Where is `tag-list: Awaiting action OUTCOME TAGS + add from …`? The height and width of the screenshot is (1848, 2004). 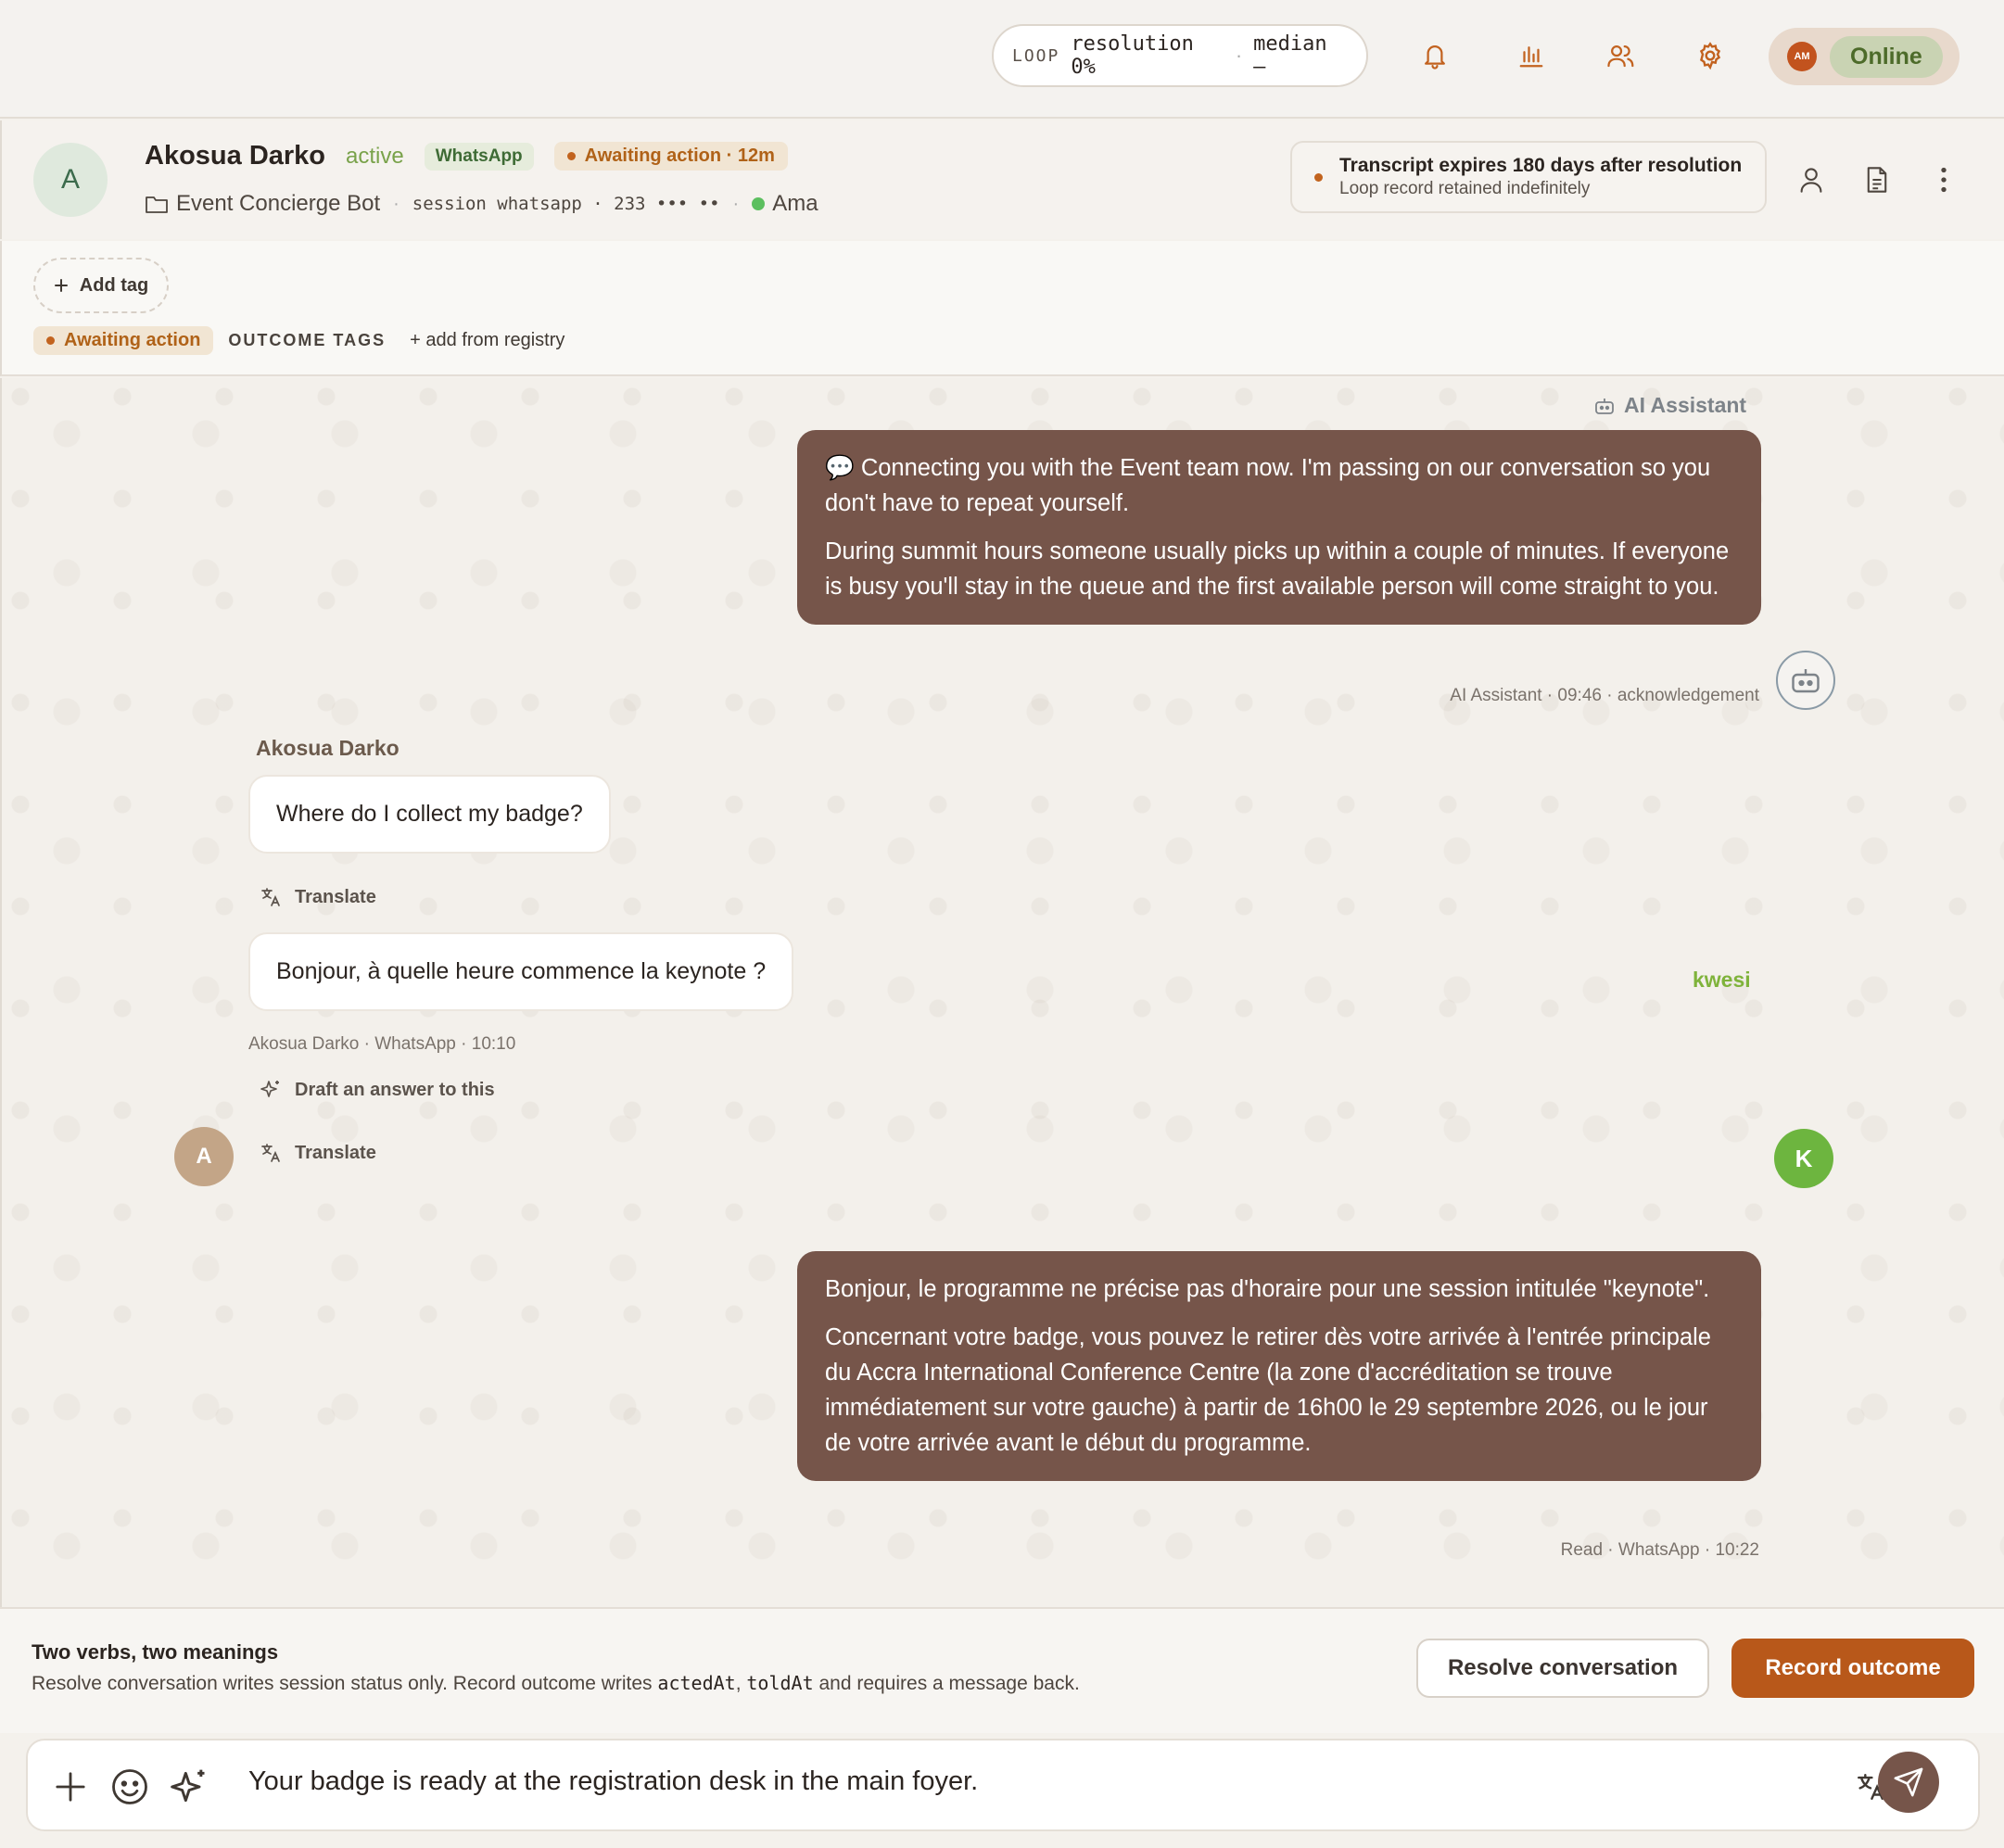 tag-list: Awaiting action OUTCOME TAGS + add from … is located at coordinates (298, 340).